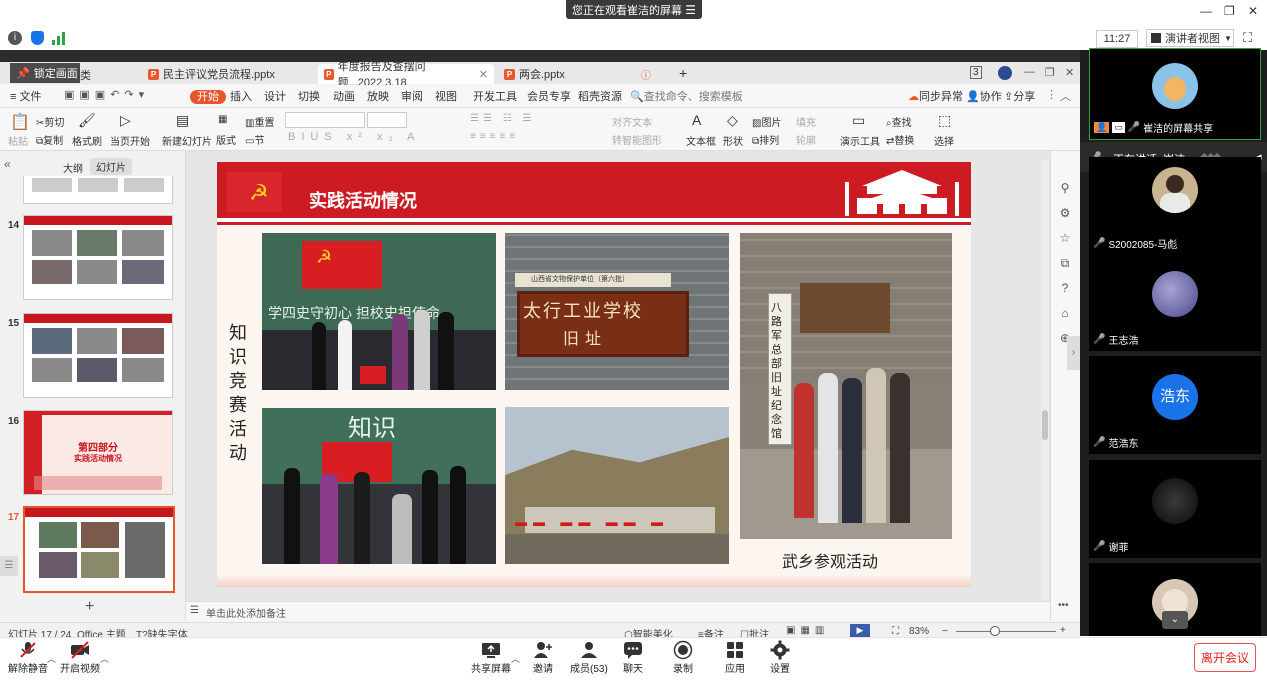 The height and width of the screenshot is (682, 1267). What do you see at coordinates (187, 140) in the screenshot?
I see `new-slide-button: 新建幻灯片` at bounding box center [187, 140].